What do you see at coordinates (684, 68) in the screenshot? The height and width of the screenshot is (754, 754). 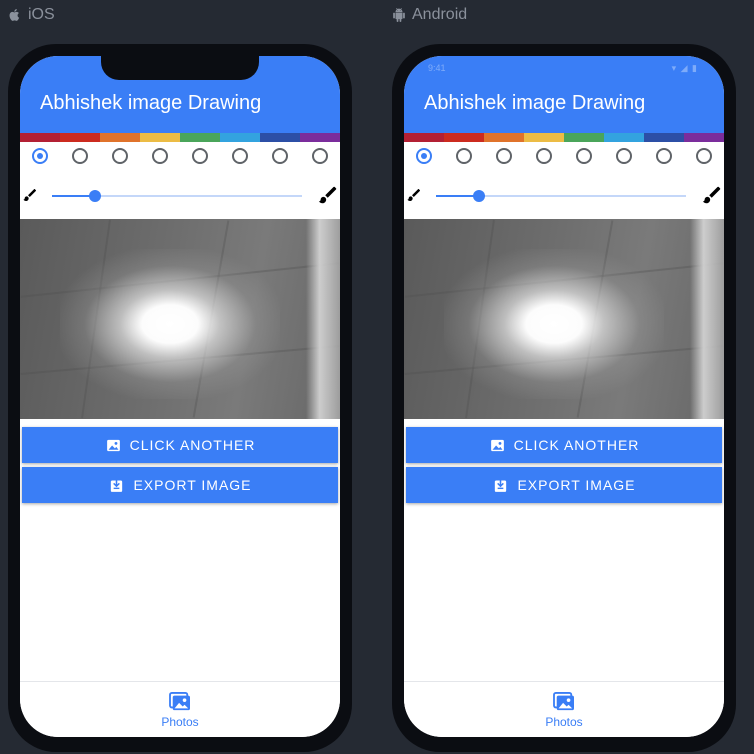 I see `status-icons: ▾ ◢ ▮` at bounding box center [684, 68].